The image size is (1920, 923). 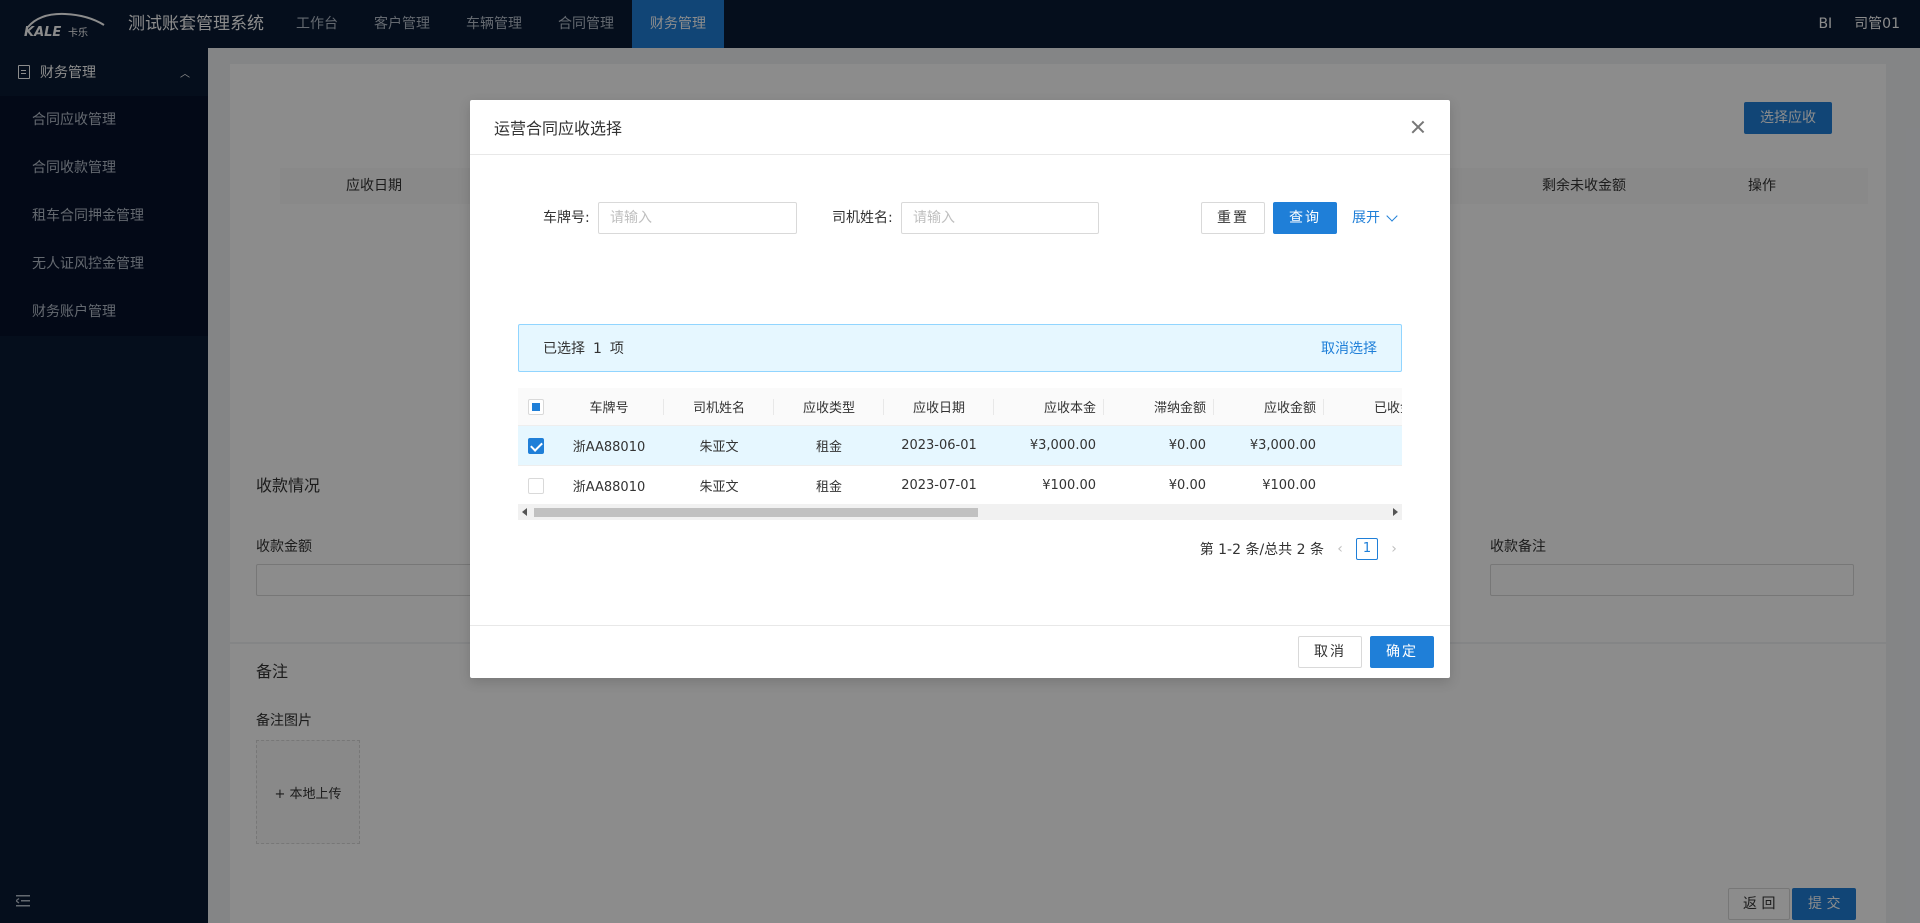 I want to click on th-received-amount: 已收金额, so click(x=1363, y=406).